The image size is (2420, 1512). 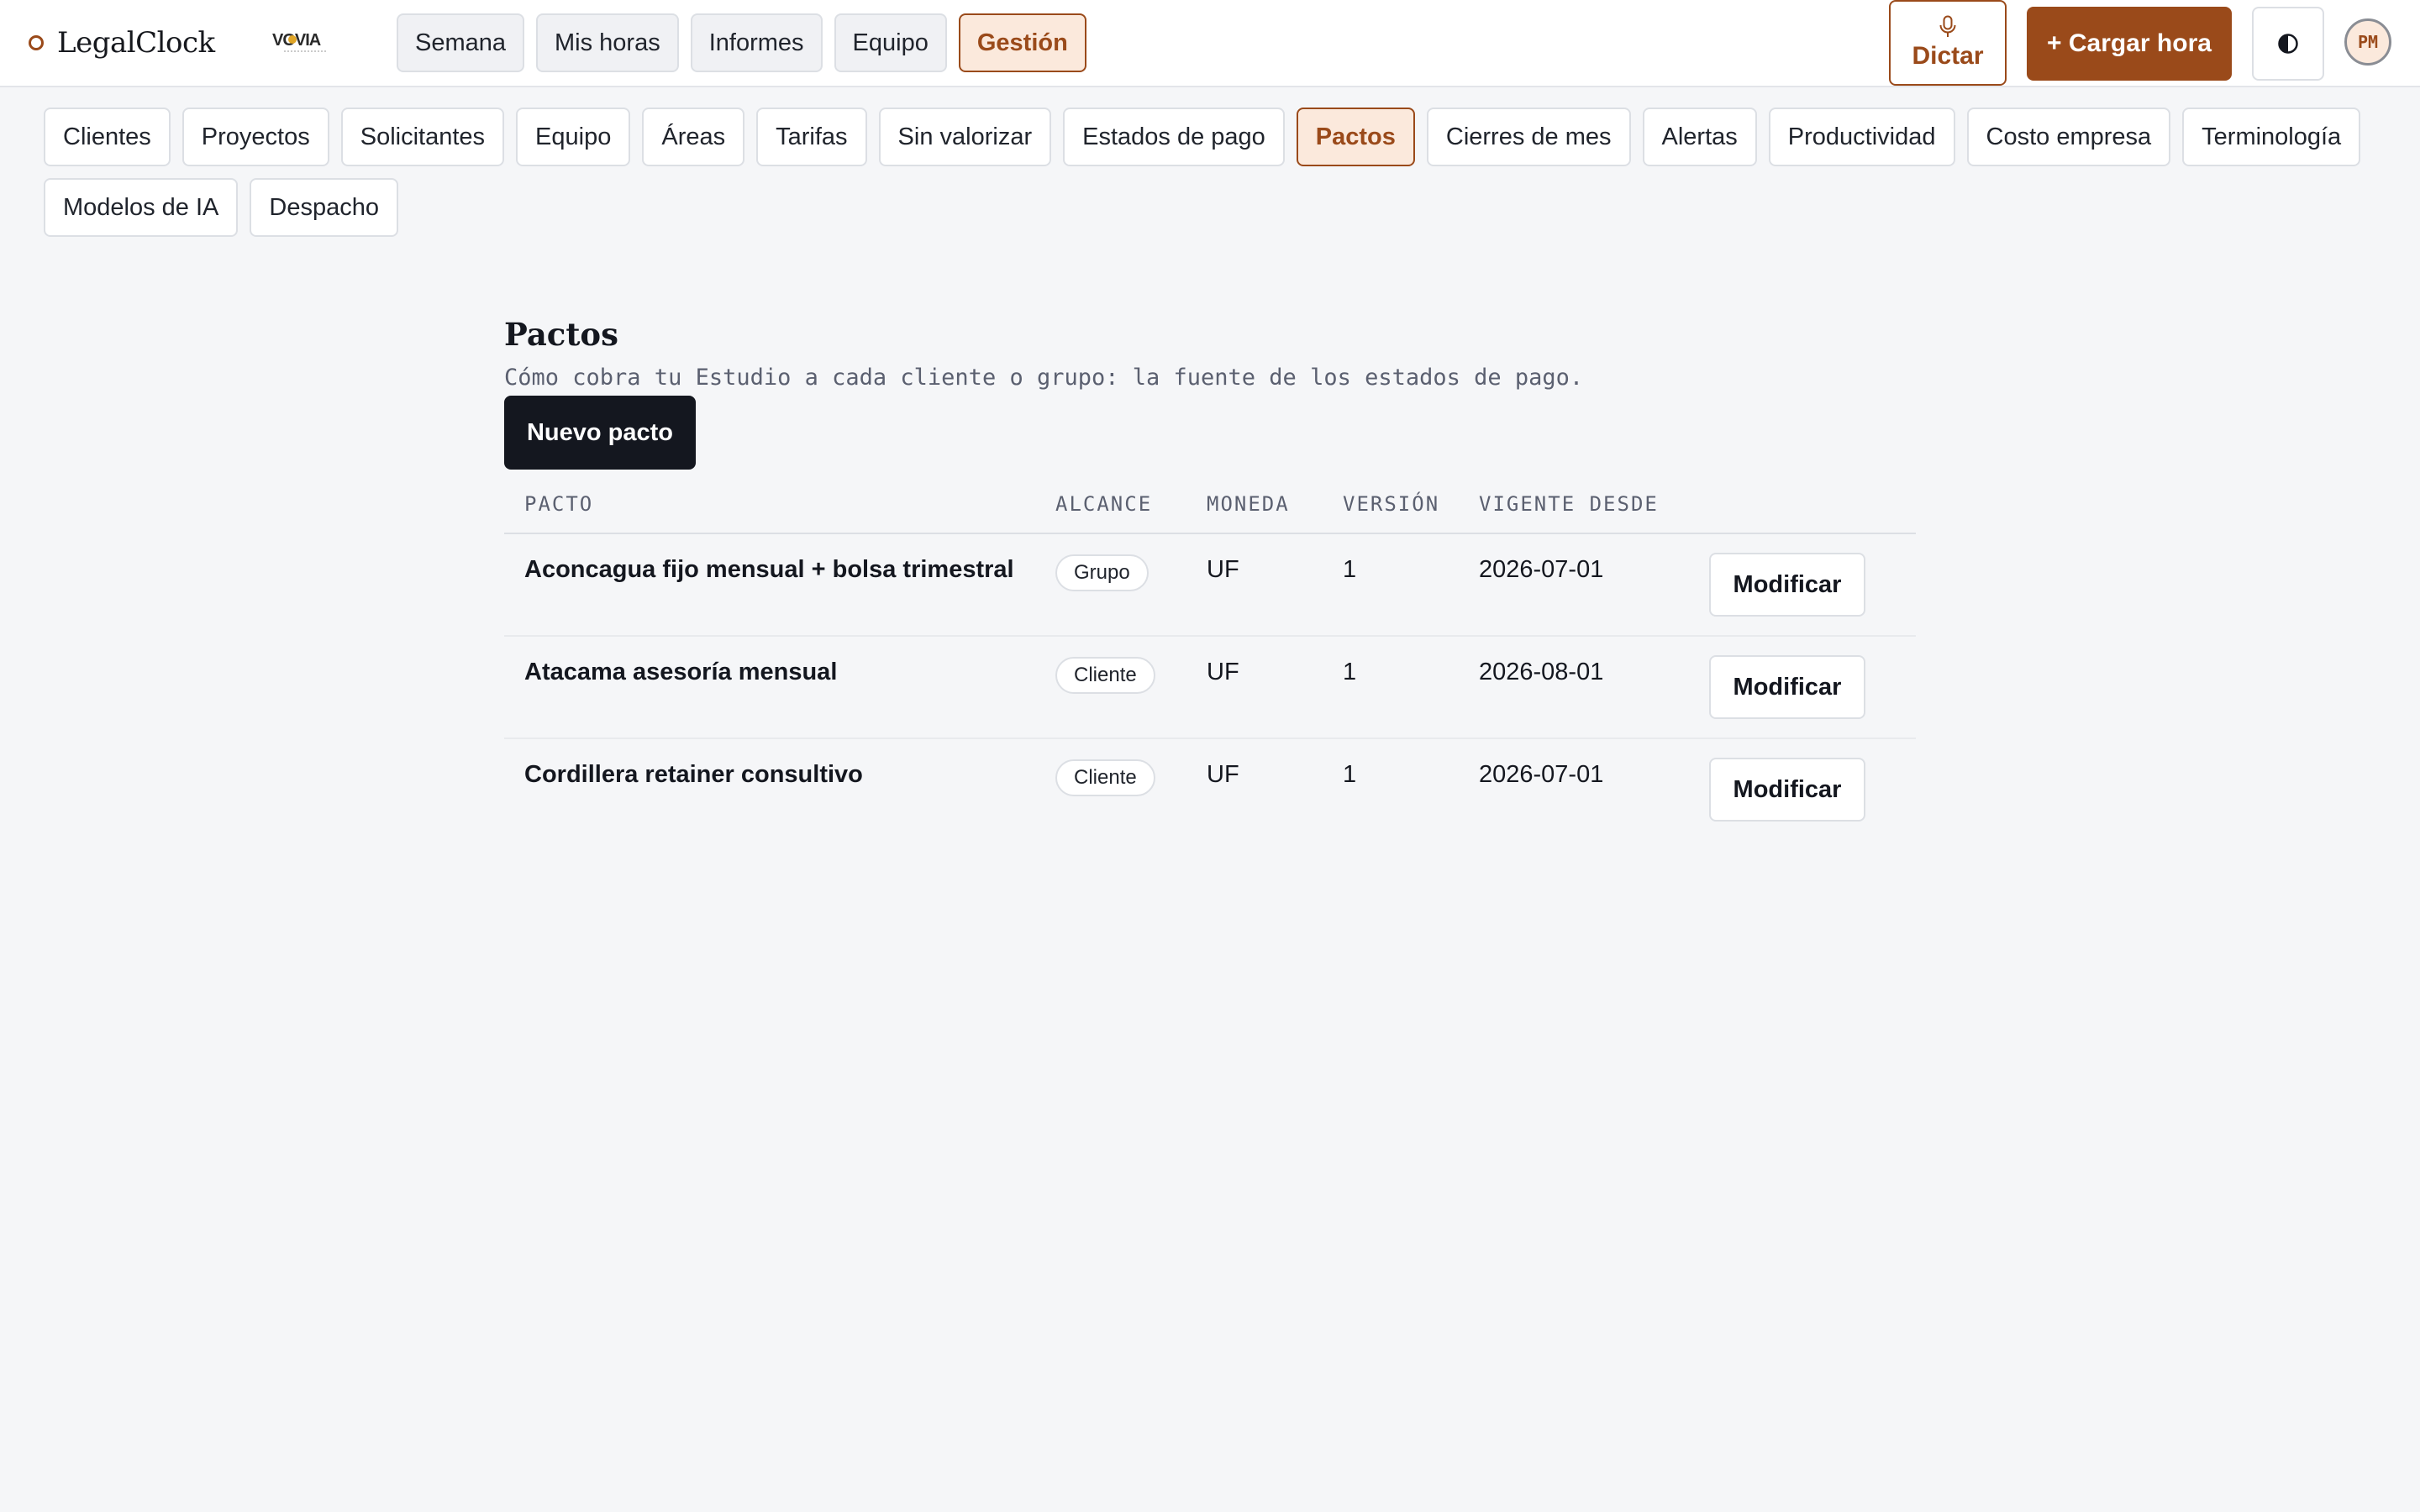 I want to click on subnav-item-terminologia: Terminología, so click(x=2271, y=137).